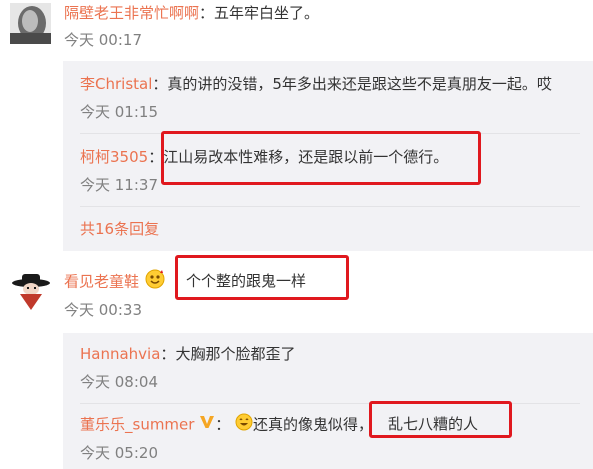  I want to click on reply-text: 还真的像鬼似得，, so click(313, 424).